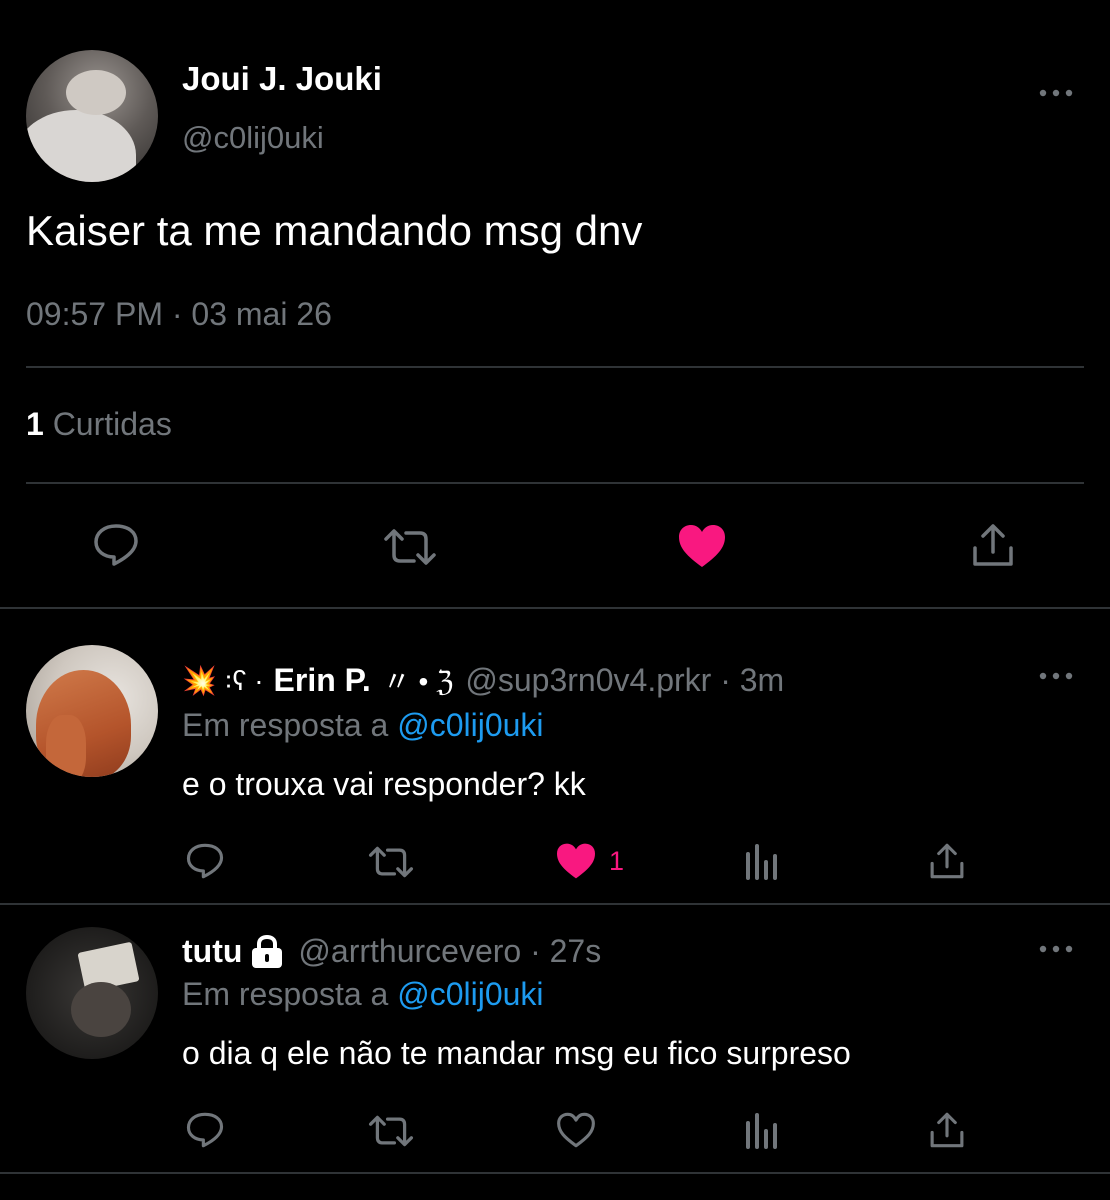 The height and width of the screenshot is (1200, 1110). What do you see at coordinates (617, 860) in the screenshot?
I see `like-count: 1` at bounding box center [617, 860].